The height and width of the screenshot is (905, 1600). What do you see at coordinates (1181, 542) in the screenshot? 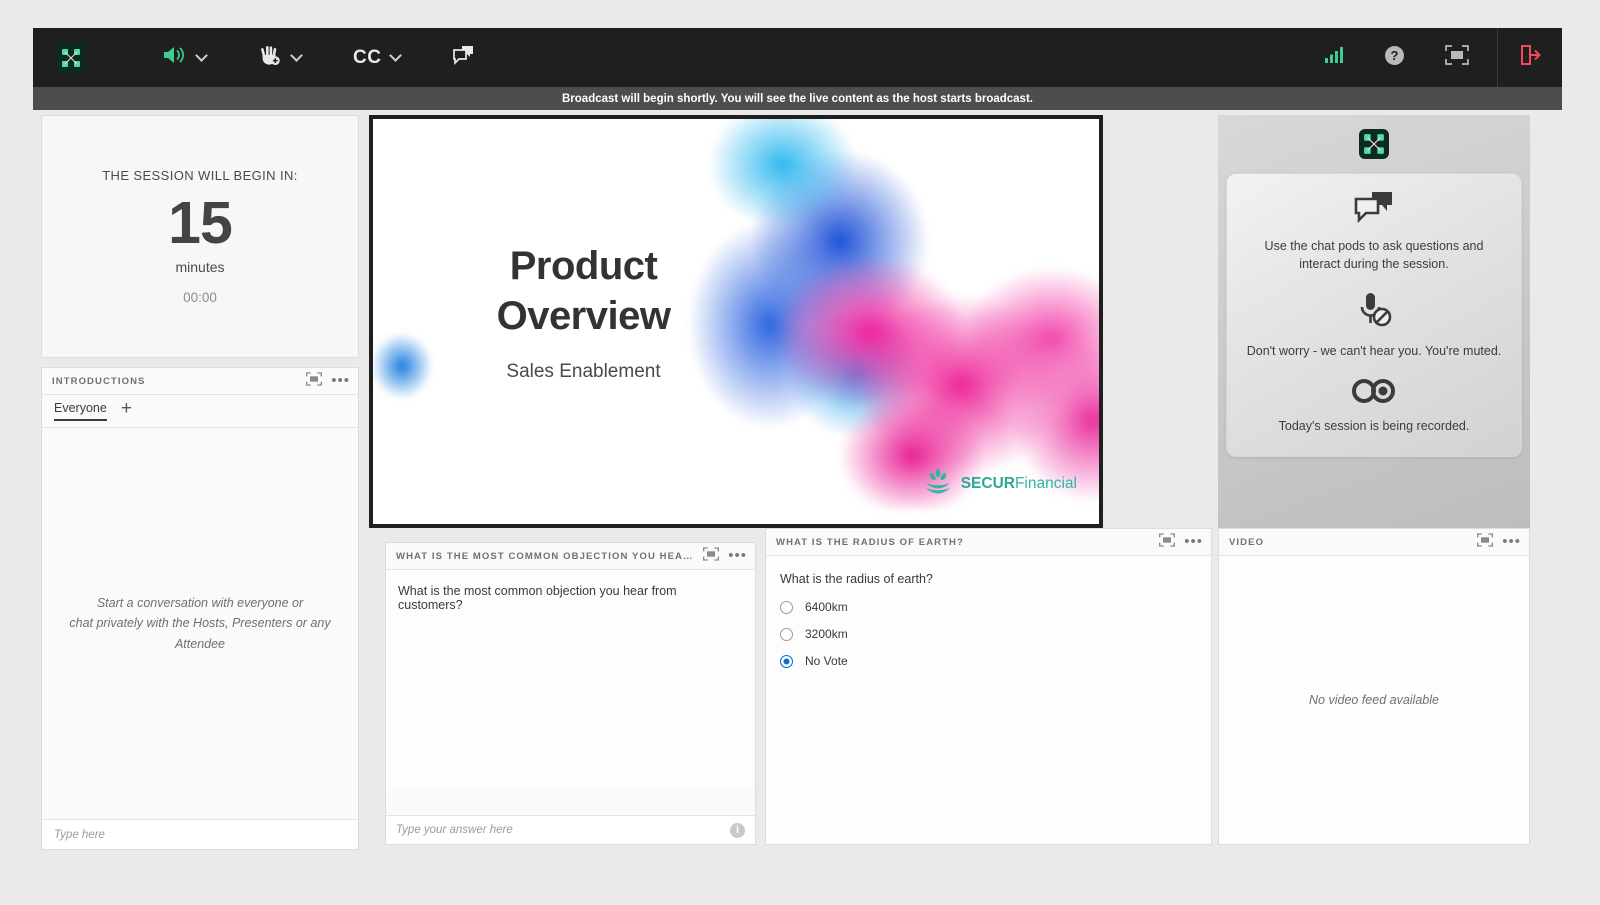
I see `poll-pod-actions: •••` at bounding box center [1181, 542].